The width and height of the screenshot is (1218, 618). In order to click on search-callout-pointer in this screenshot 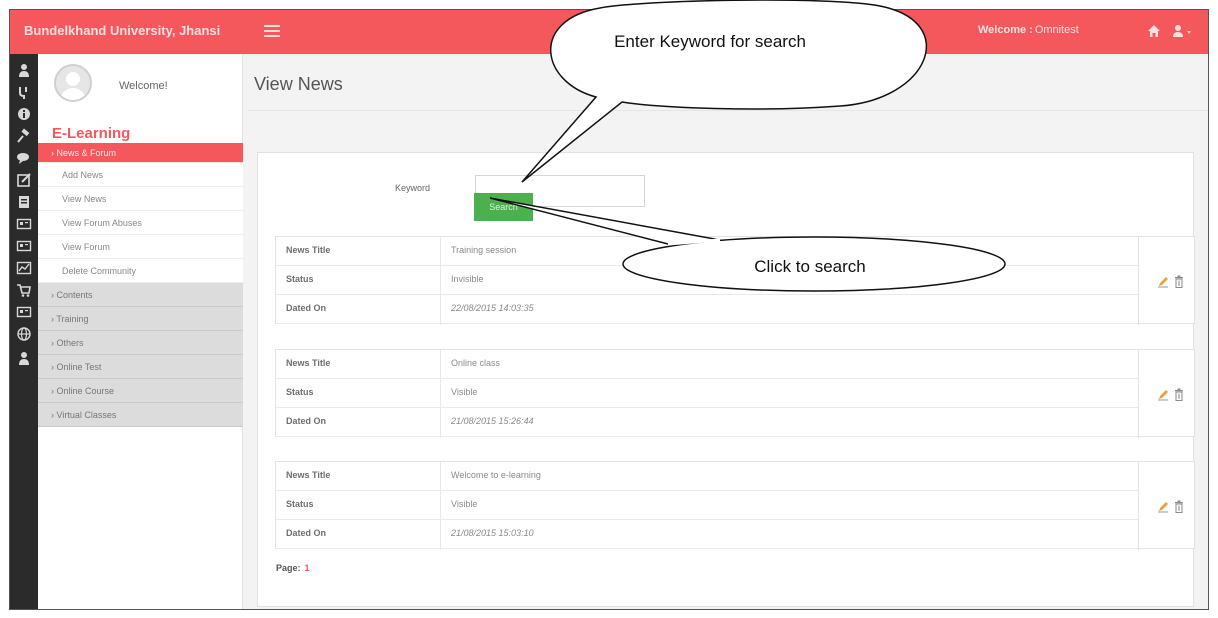, I will do `click(605, 221)`.